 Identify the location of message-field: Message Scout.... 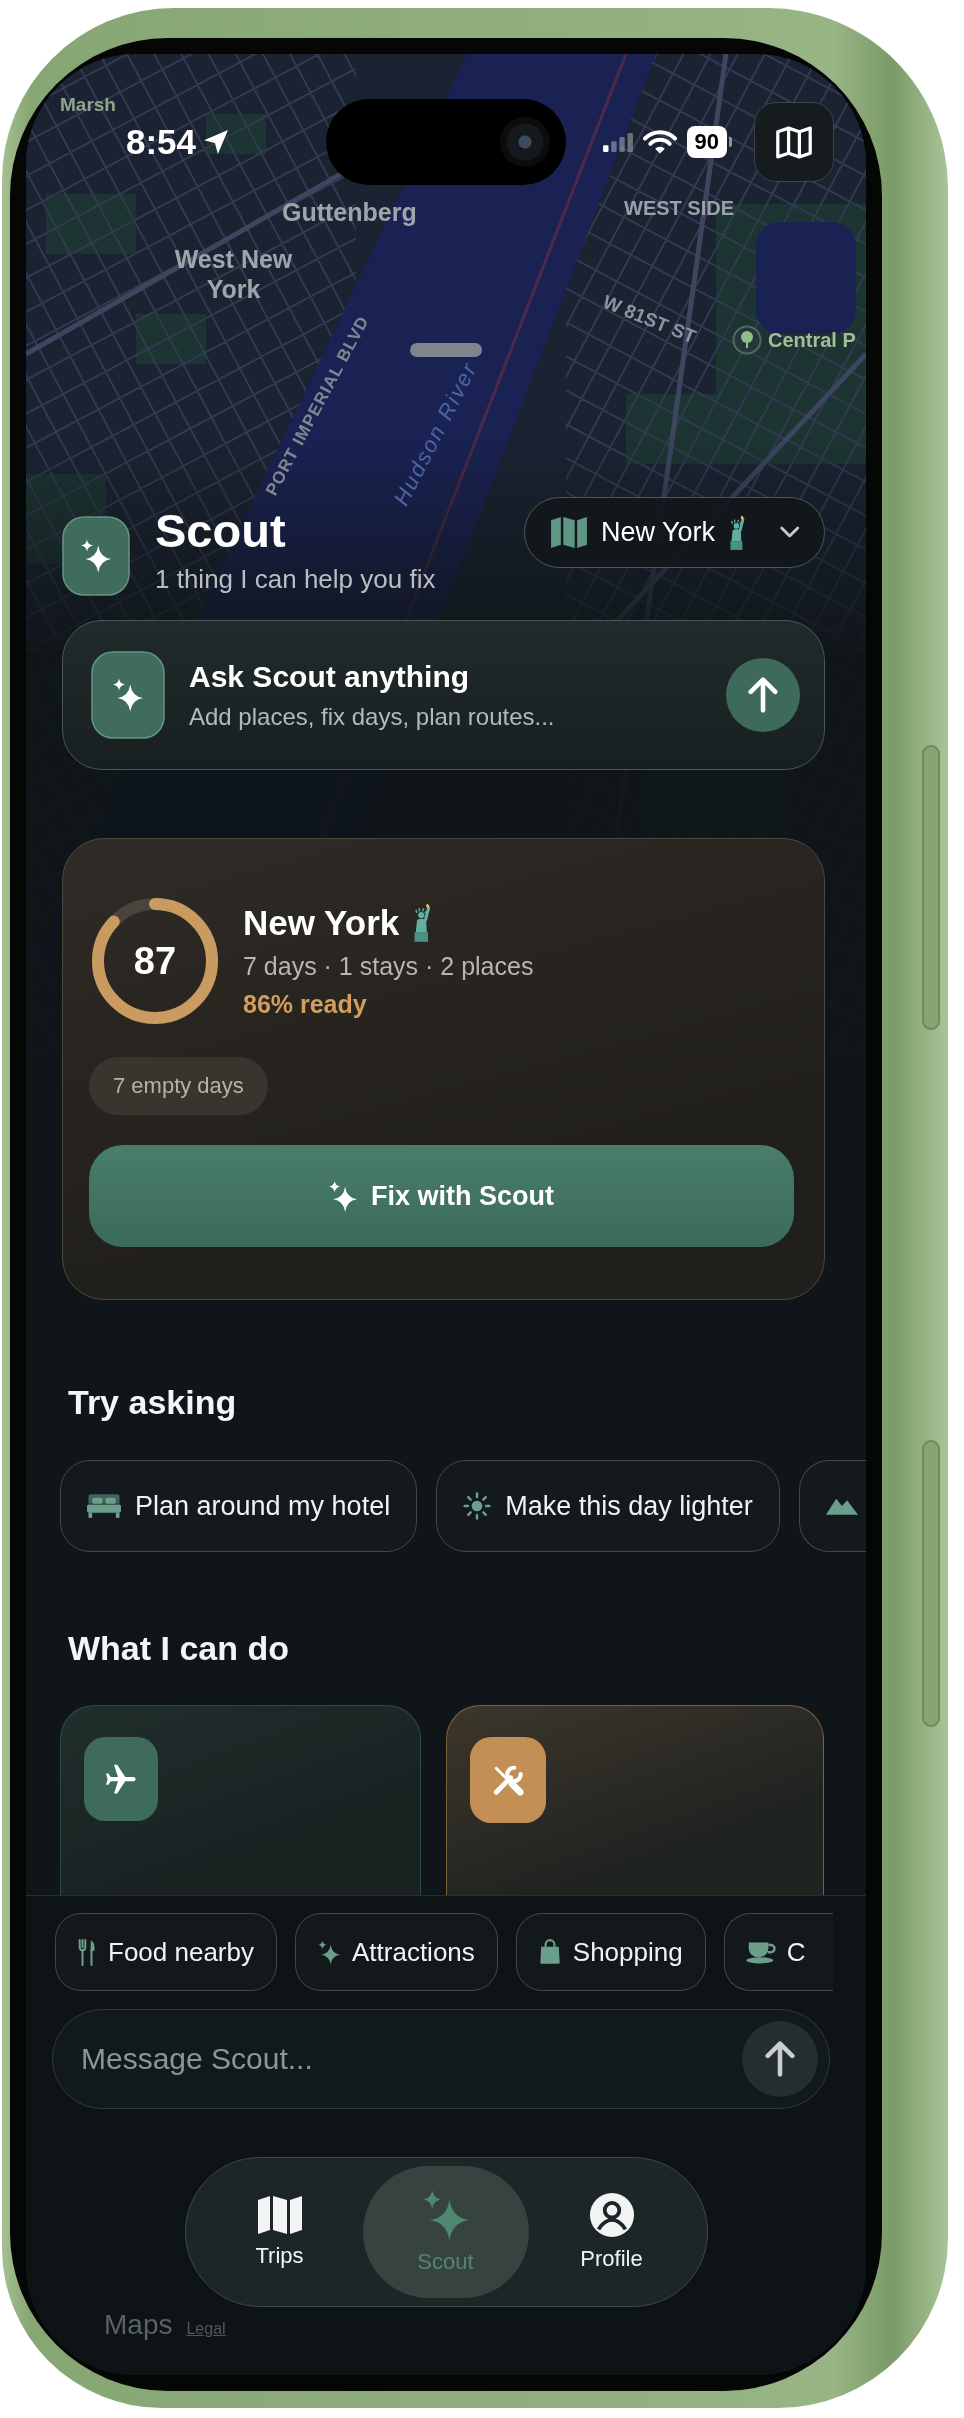
(441, 2059).